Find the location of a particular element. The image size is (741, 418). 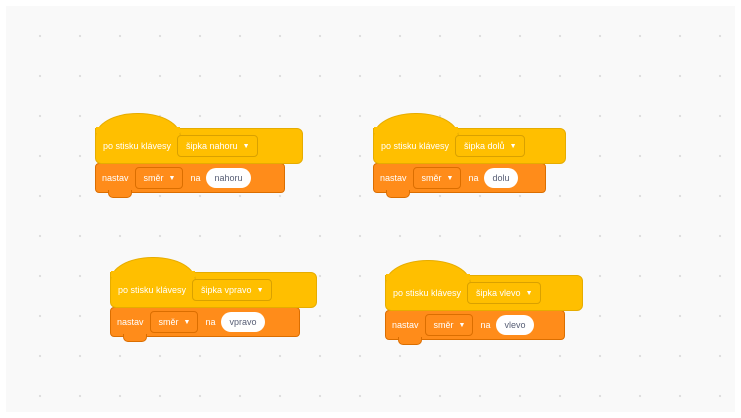

when-key-pressed-block: po stisku klávesy šipka vpravo ▼ is located at coordinates (213, 282).